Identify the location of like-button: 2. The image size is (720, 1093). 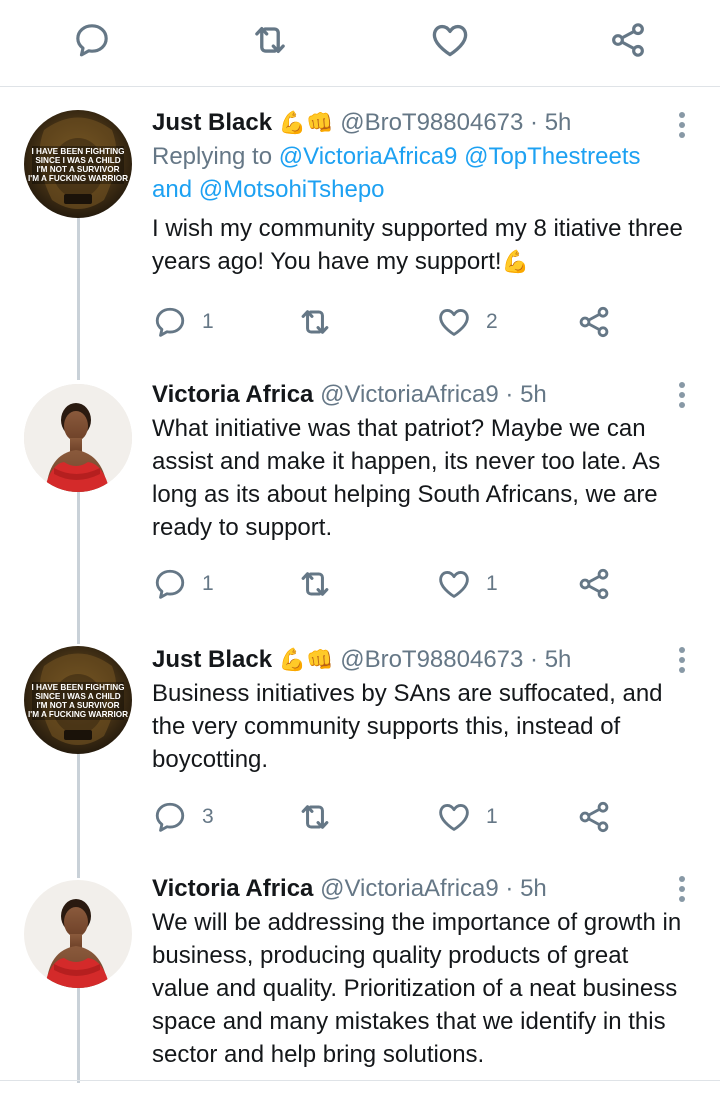
(467, 322).